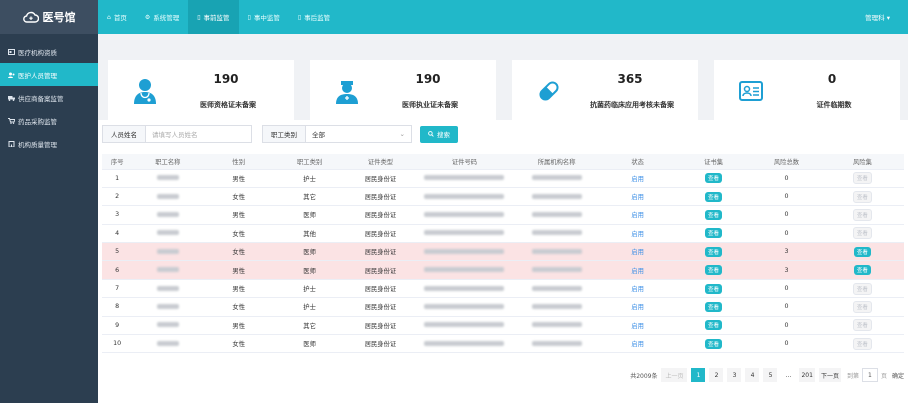 This screenshot has width=908, height=403. Describe the element at coordinates (770, 375) in the screenshot. I see `page-button: 5` at that location.